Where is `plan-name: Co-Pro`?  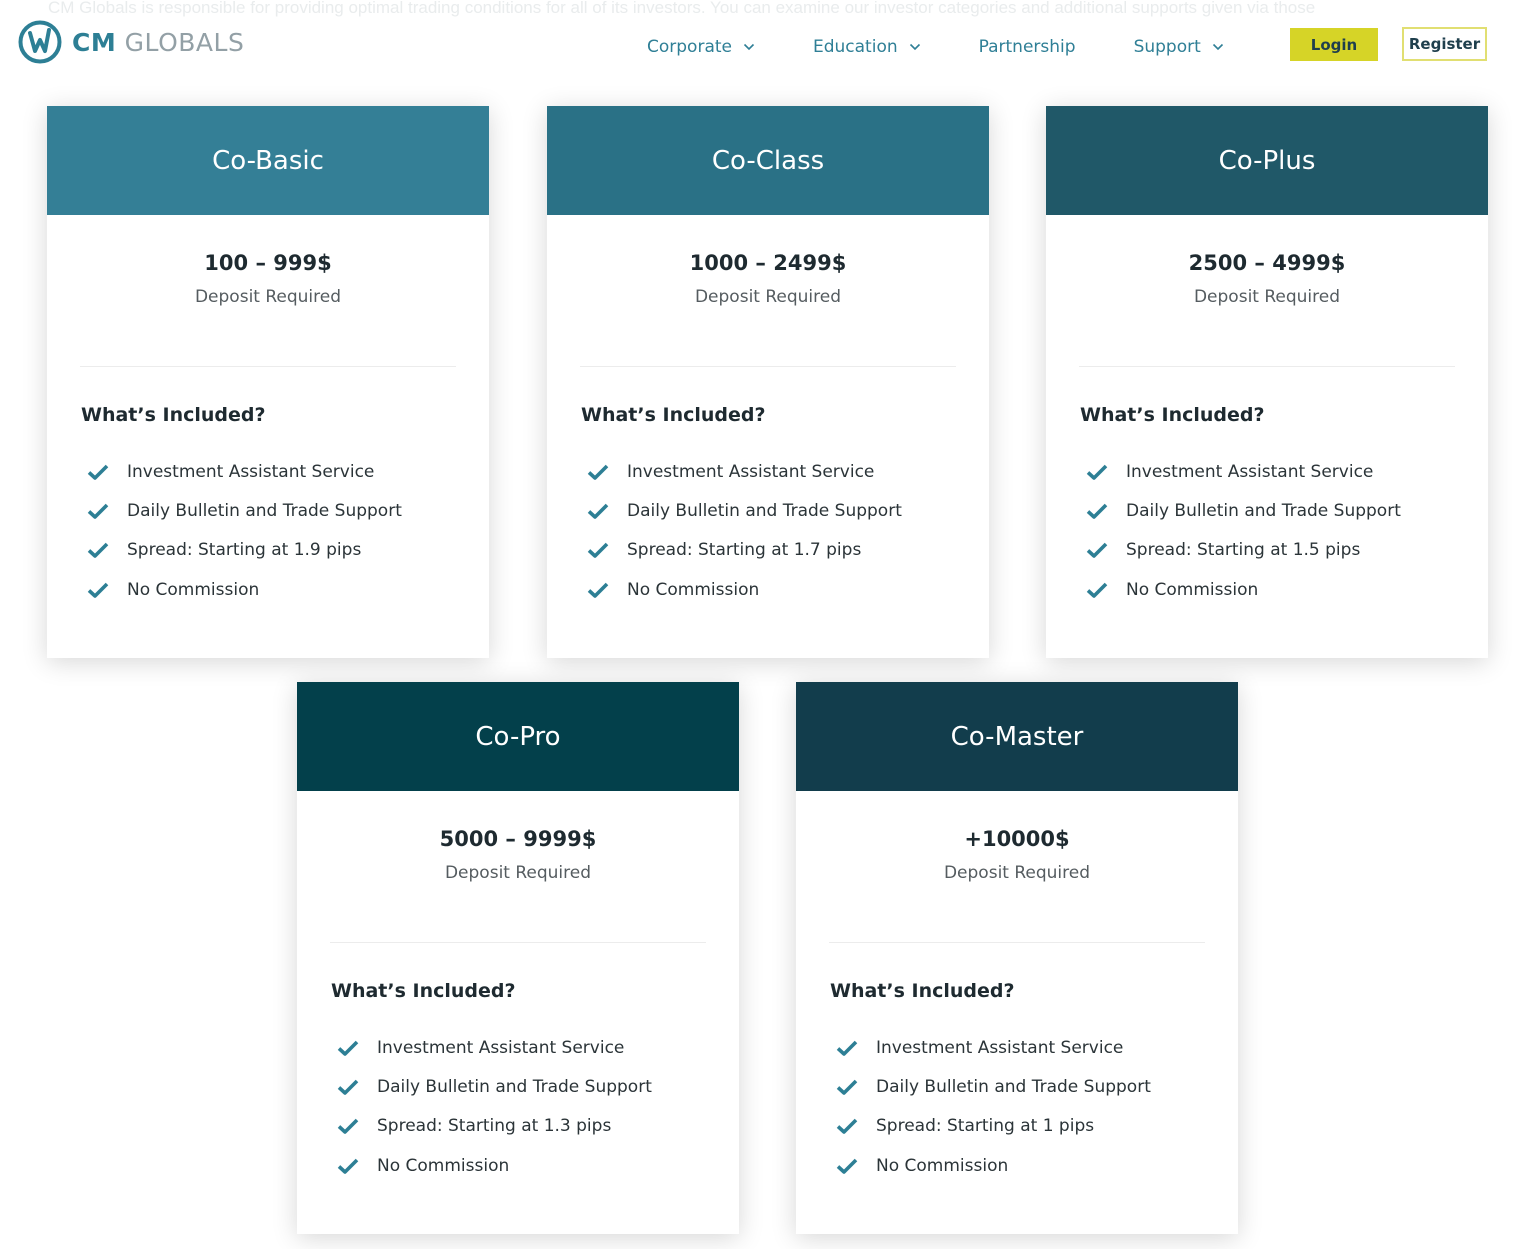 plan-name: Co-Pro is located at coordinates (518, 736).